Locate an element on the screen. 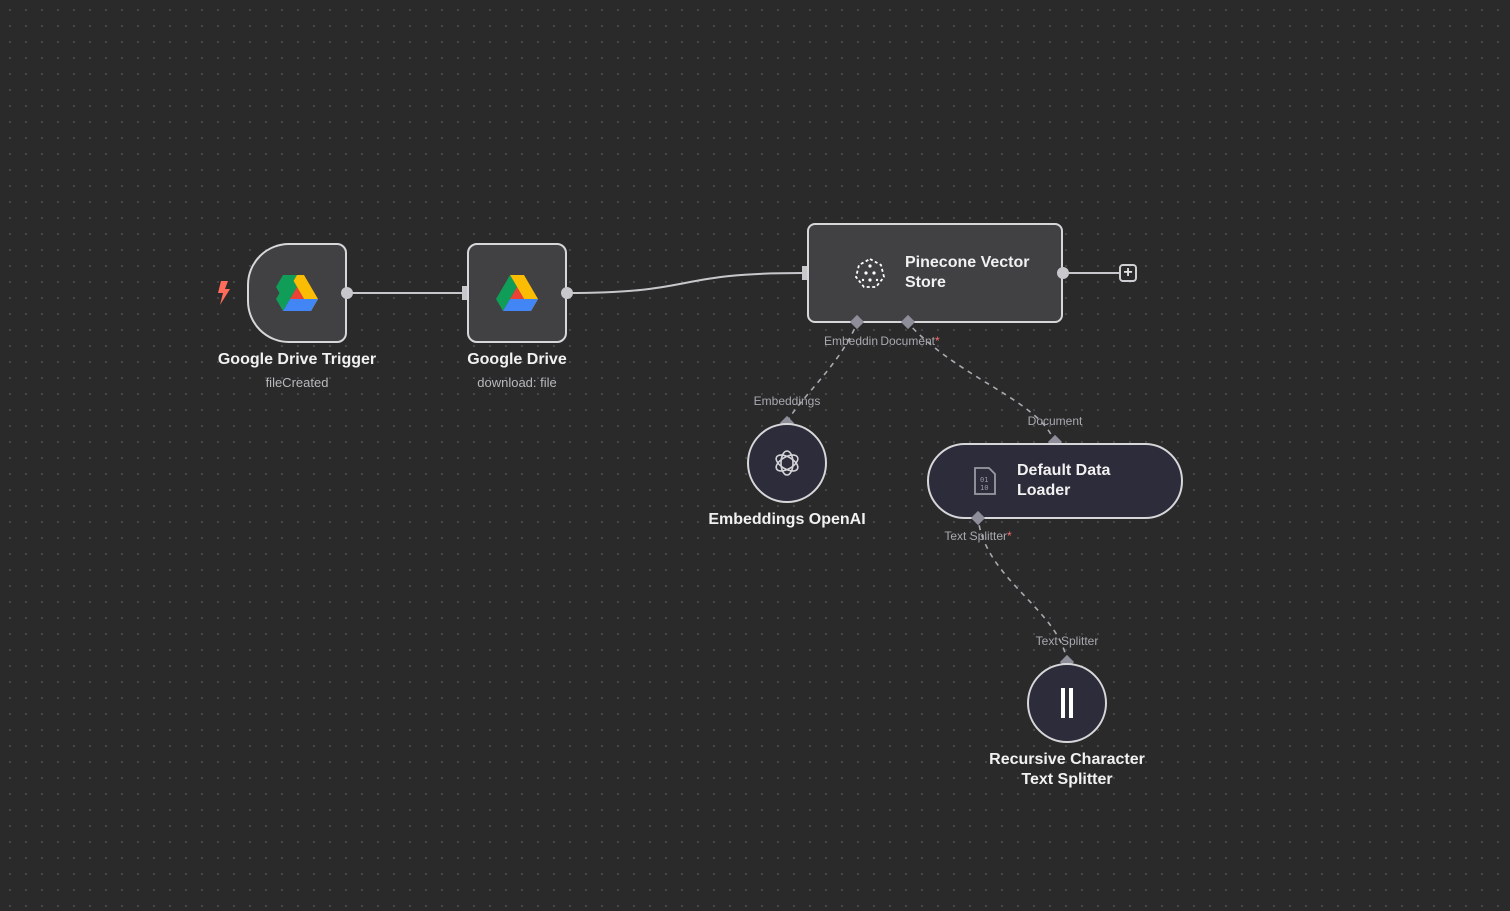 The width and height of the screenshot is (1510, 911). embeddings-output-label: Embeddings is located at coordinates (787, 401).